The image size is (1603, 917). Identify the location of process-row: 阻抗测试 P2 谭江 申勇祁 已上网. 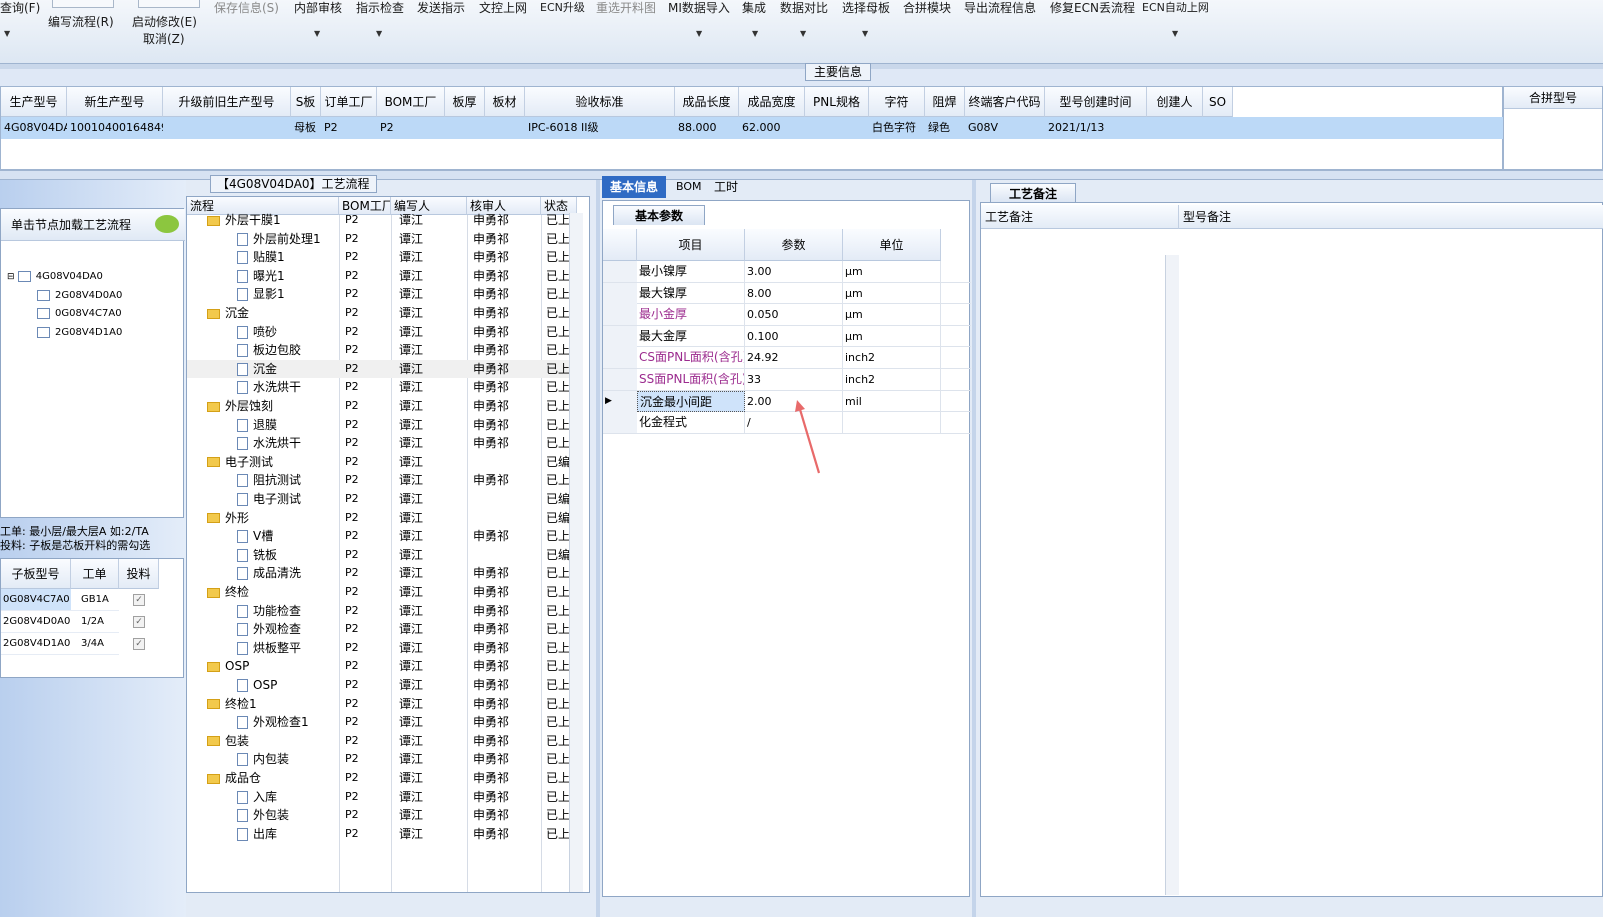
(384, 480).